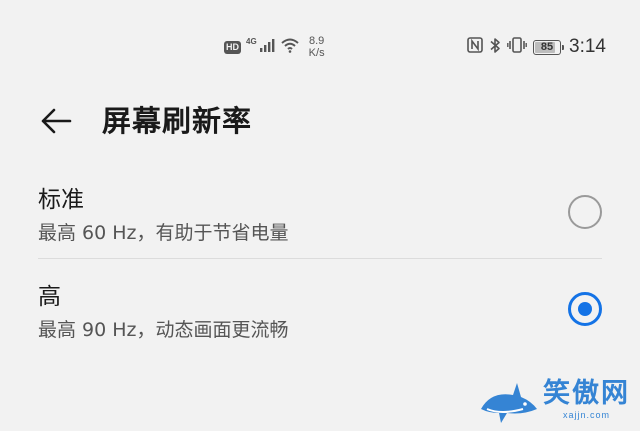 Image resolution: width=640 pixels, height=431 pixels. What do you see at coordinates (316, 41) in the screenshot?
I see `speed-value: 8.9` at bounding box center [316, 41].